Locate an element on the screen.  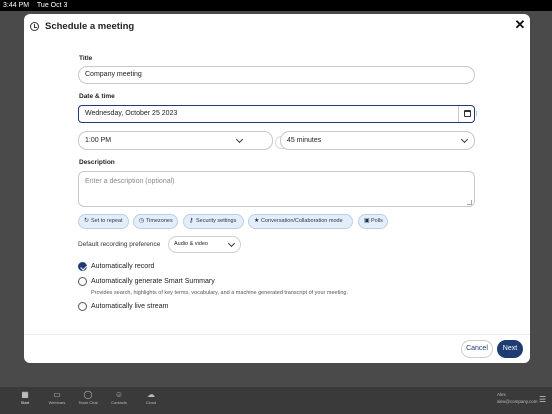
calendar-icon: ▦ is located at coordinates (25, 394).